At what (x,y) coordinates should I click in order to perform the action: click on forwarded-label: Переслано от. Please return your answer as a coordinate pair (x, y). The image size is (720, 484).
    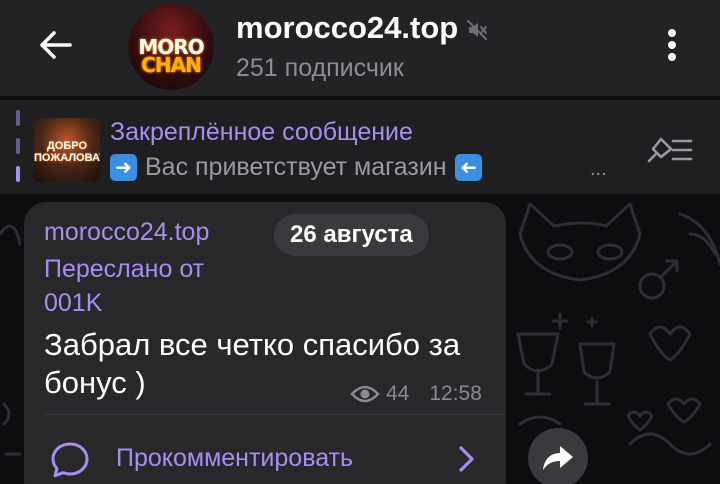
    Looking at the image, I should click on (124, 269).